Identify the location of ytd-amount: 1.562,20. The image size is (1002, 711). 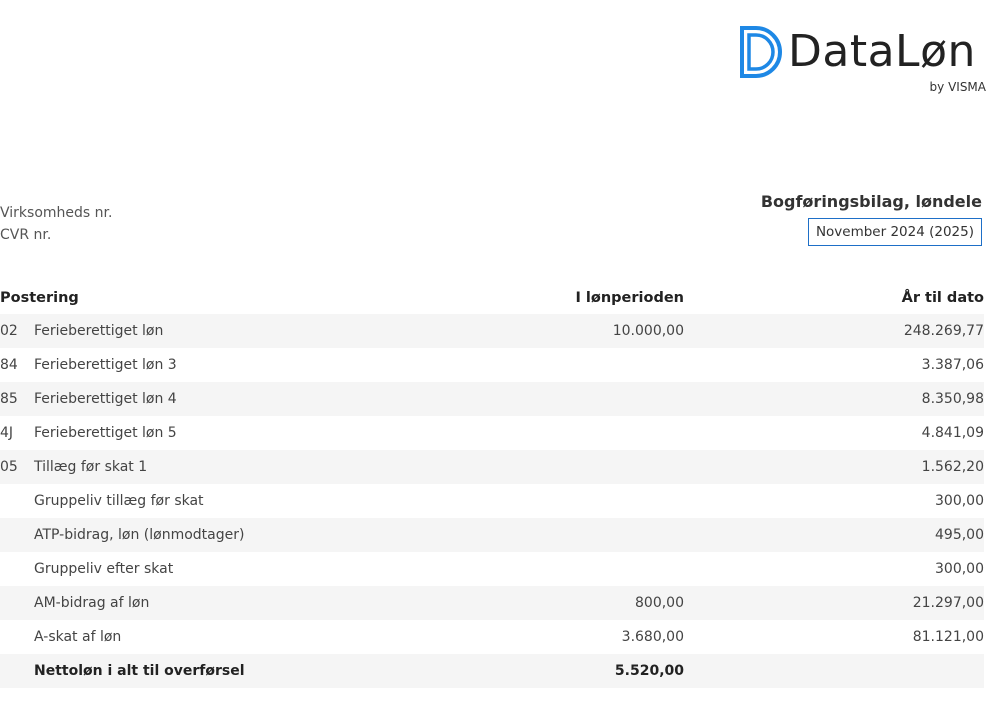
(952, 467).